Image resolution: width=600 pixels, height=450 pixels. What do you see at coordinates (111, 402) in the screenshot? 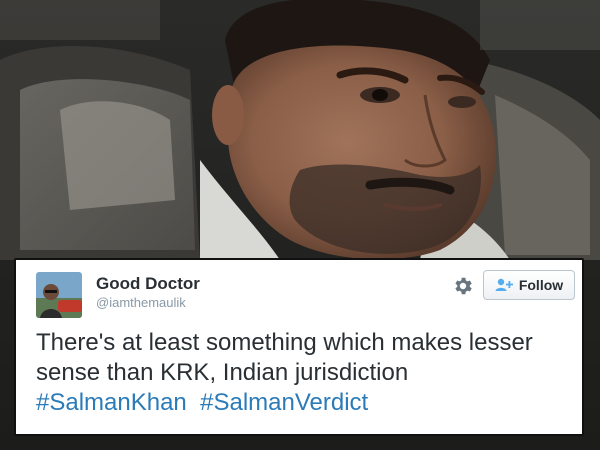
I see `hashtag-salmankhan-link: #SalmanKhan` at bounding box center [111, 402].